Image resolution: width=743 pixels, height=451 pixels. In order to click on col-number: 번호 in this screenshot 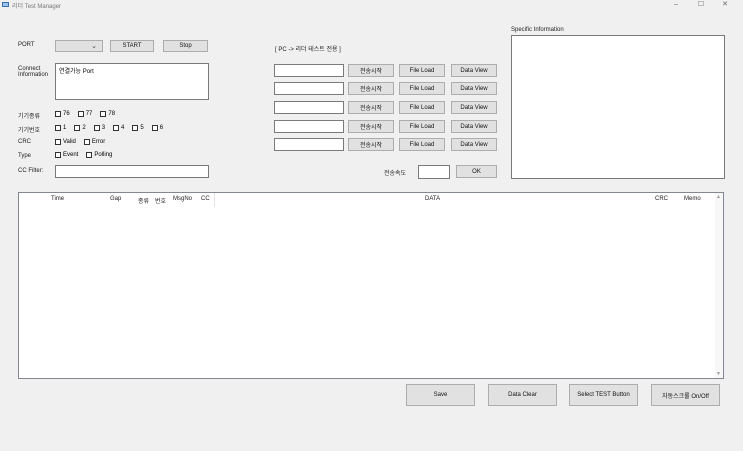, I will do `click(160, 200)`.